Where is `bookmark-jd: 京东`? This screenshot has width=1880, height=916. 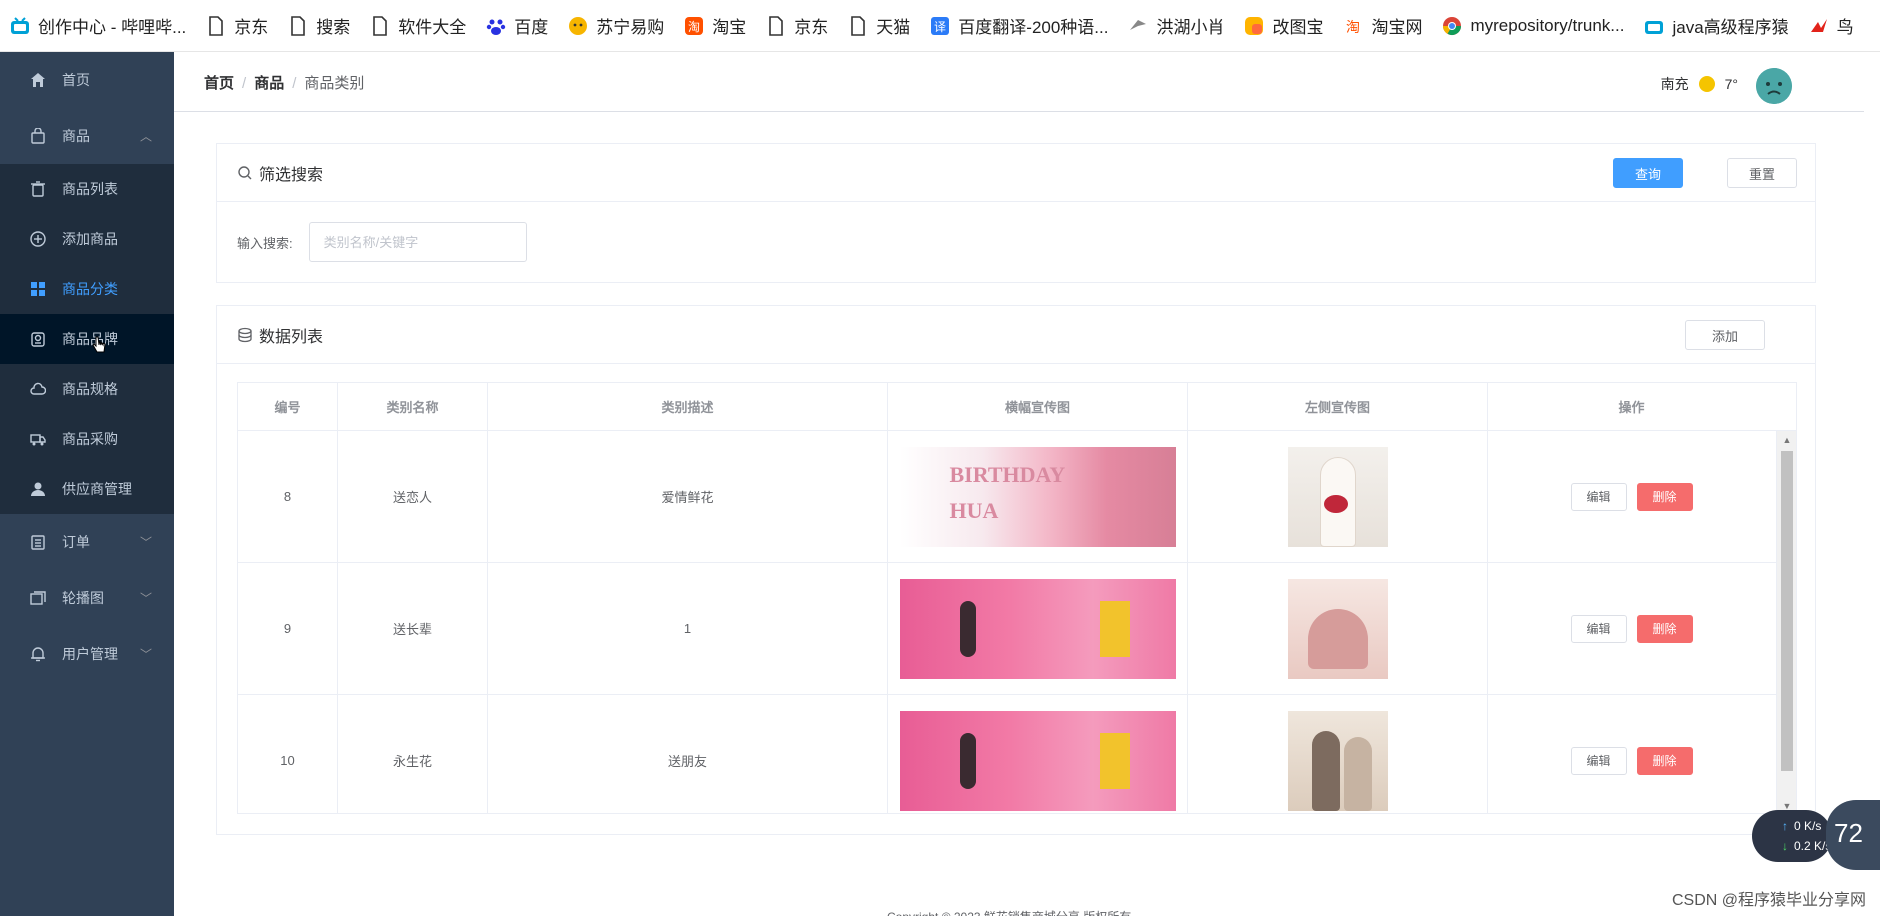
bookmark-jd: 京东 is located at coordinates (237, 25).